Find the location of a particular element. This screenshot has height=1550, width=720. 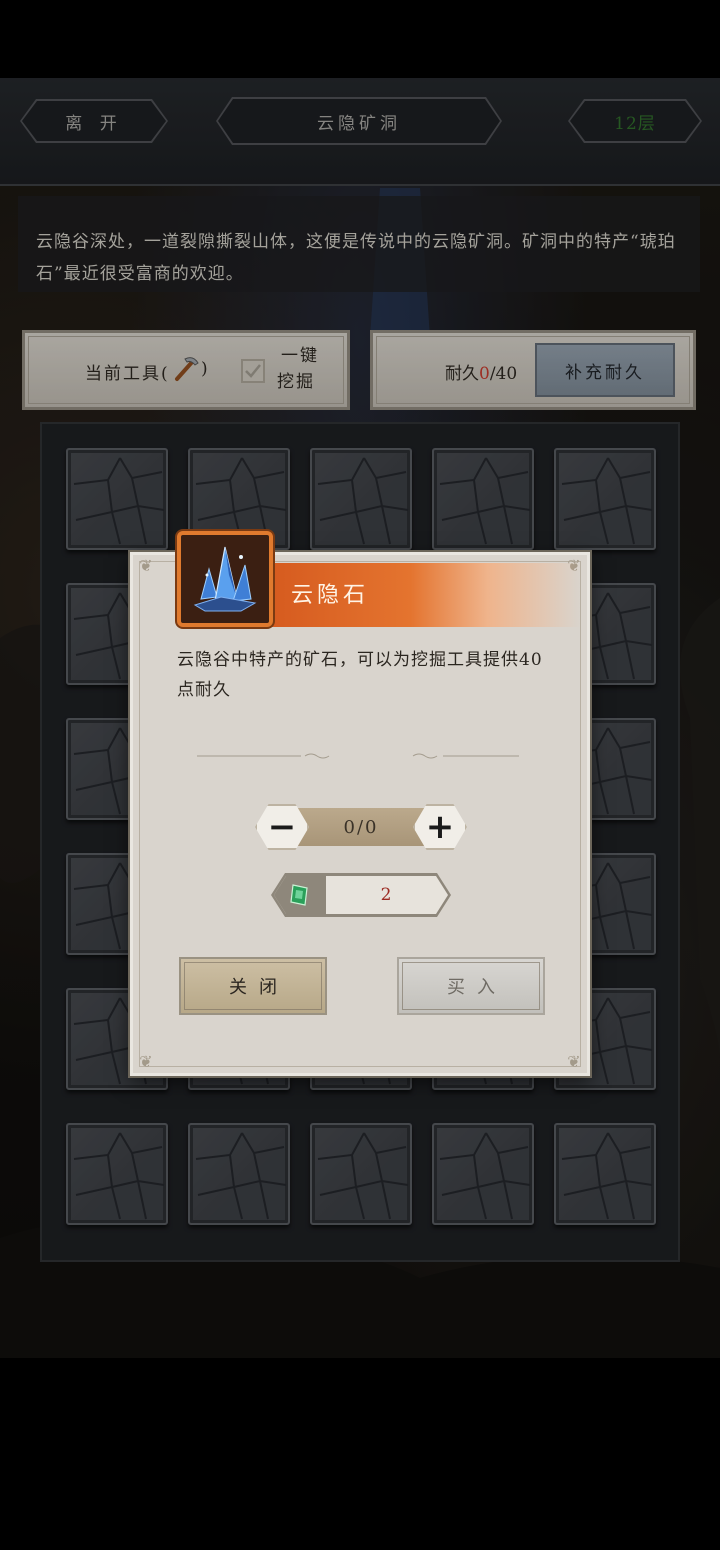

item-title: 云隐石 is located at coordinates (330, 595).